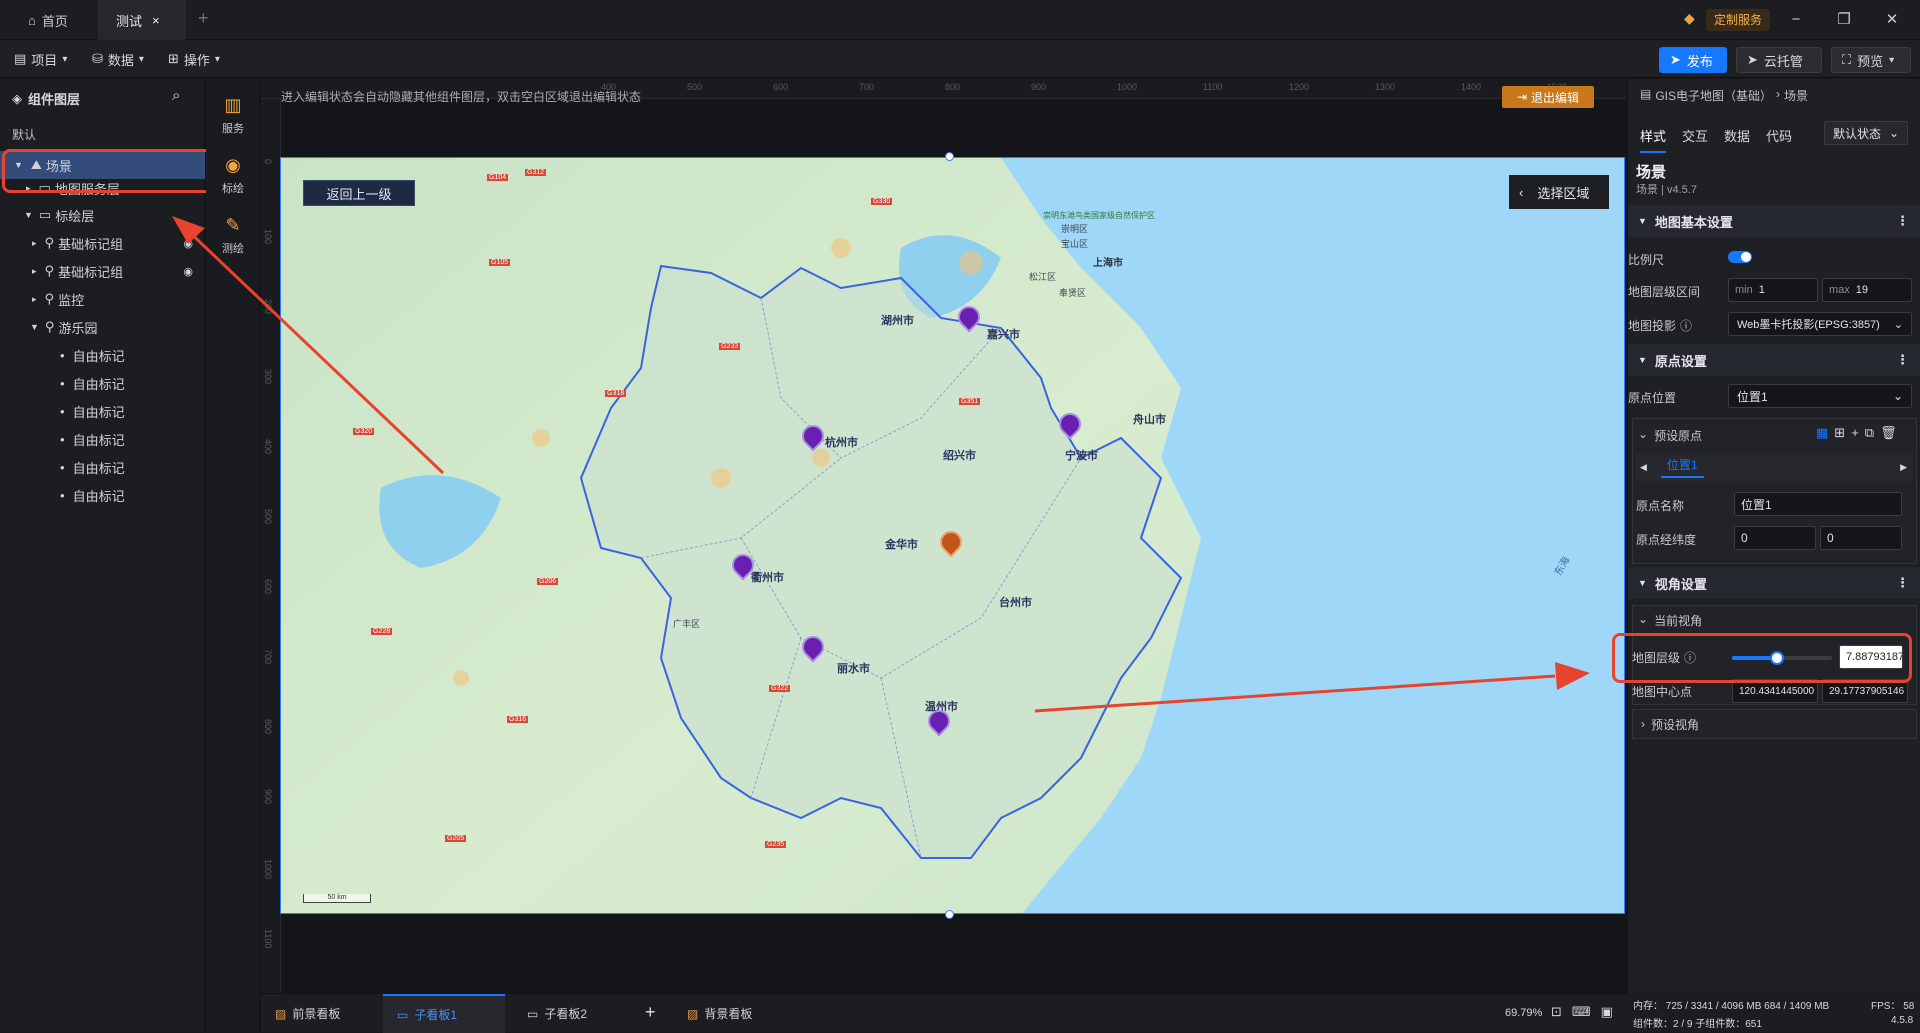 This screenshot has height=1033, width=1920. Describe the element at coordinates (233, 115) in the screenshot. I see `service-tool: ▥ 服务` at that location.